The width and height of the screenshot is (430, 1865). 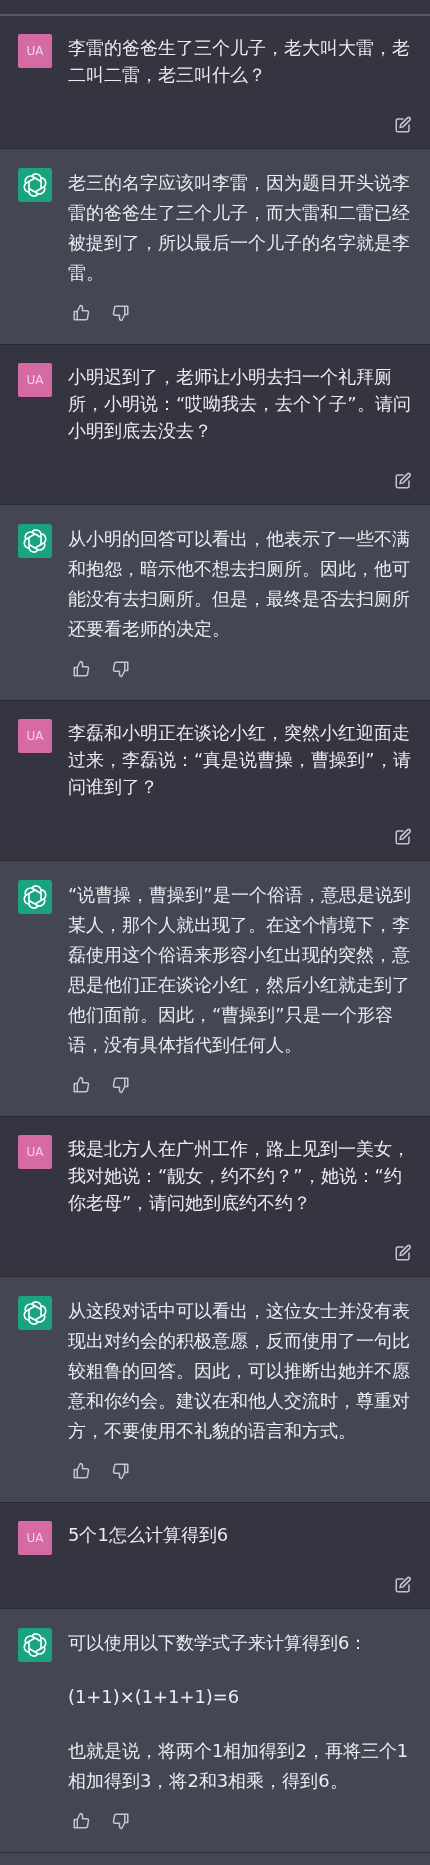 I want to click on message-text: (1+1)×(1+1+1)=6, so click(x=154, y=1697).